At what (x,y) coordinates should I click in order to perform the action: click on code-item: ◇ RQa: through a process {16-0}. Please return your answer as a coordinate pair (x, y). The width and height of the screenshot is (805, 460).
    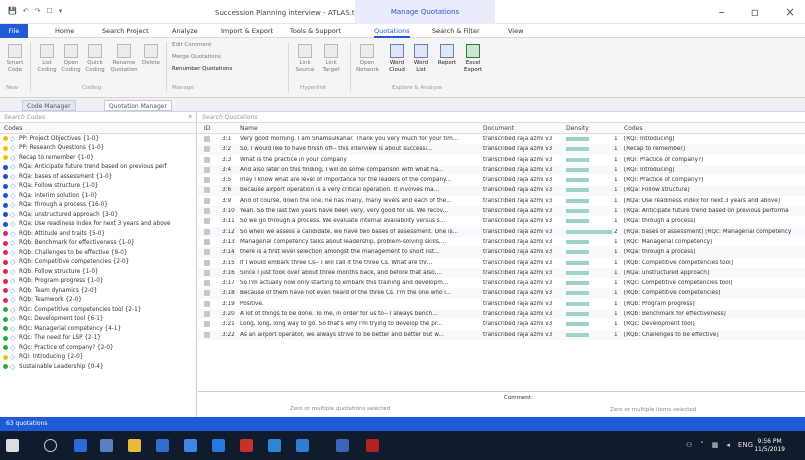
    Looking at the image, I should click on (98, 206).